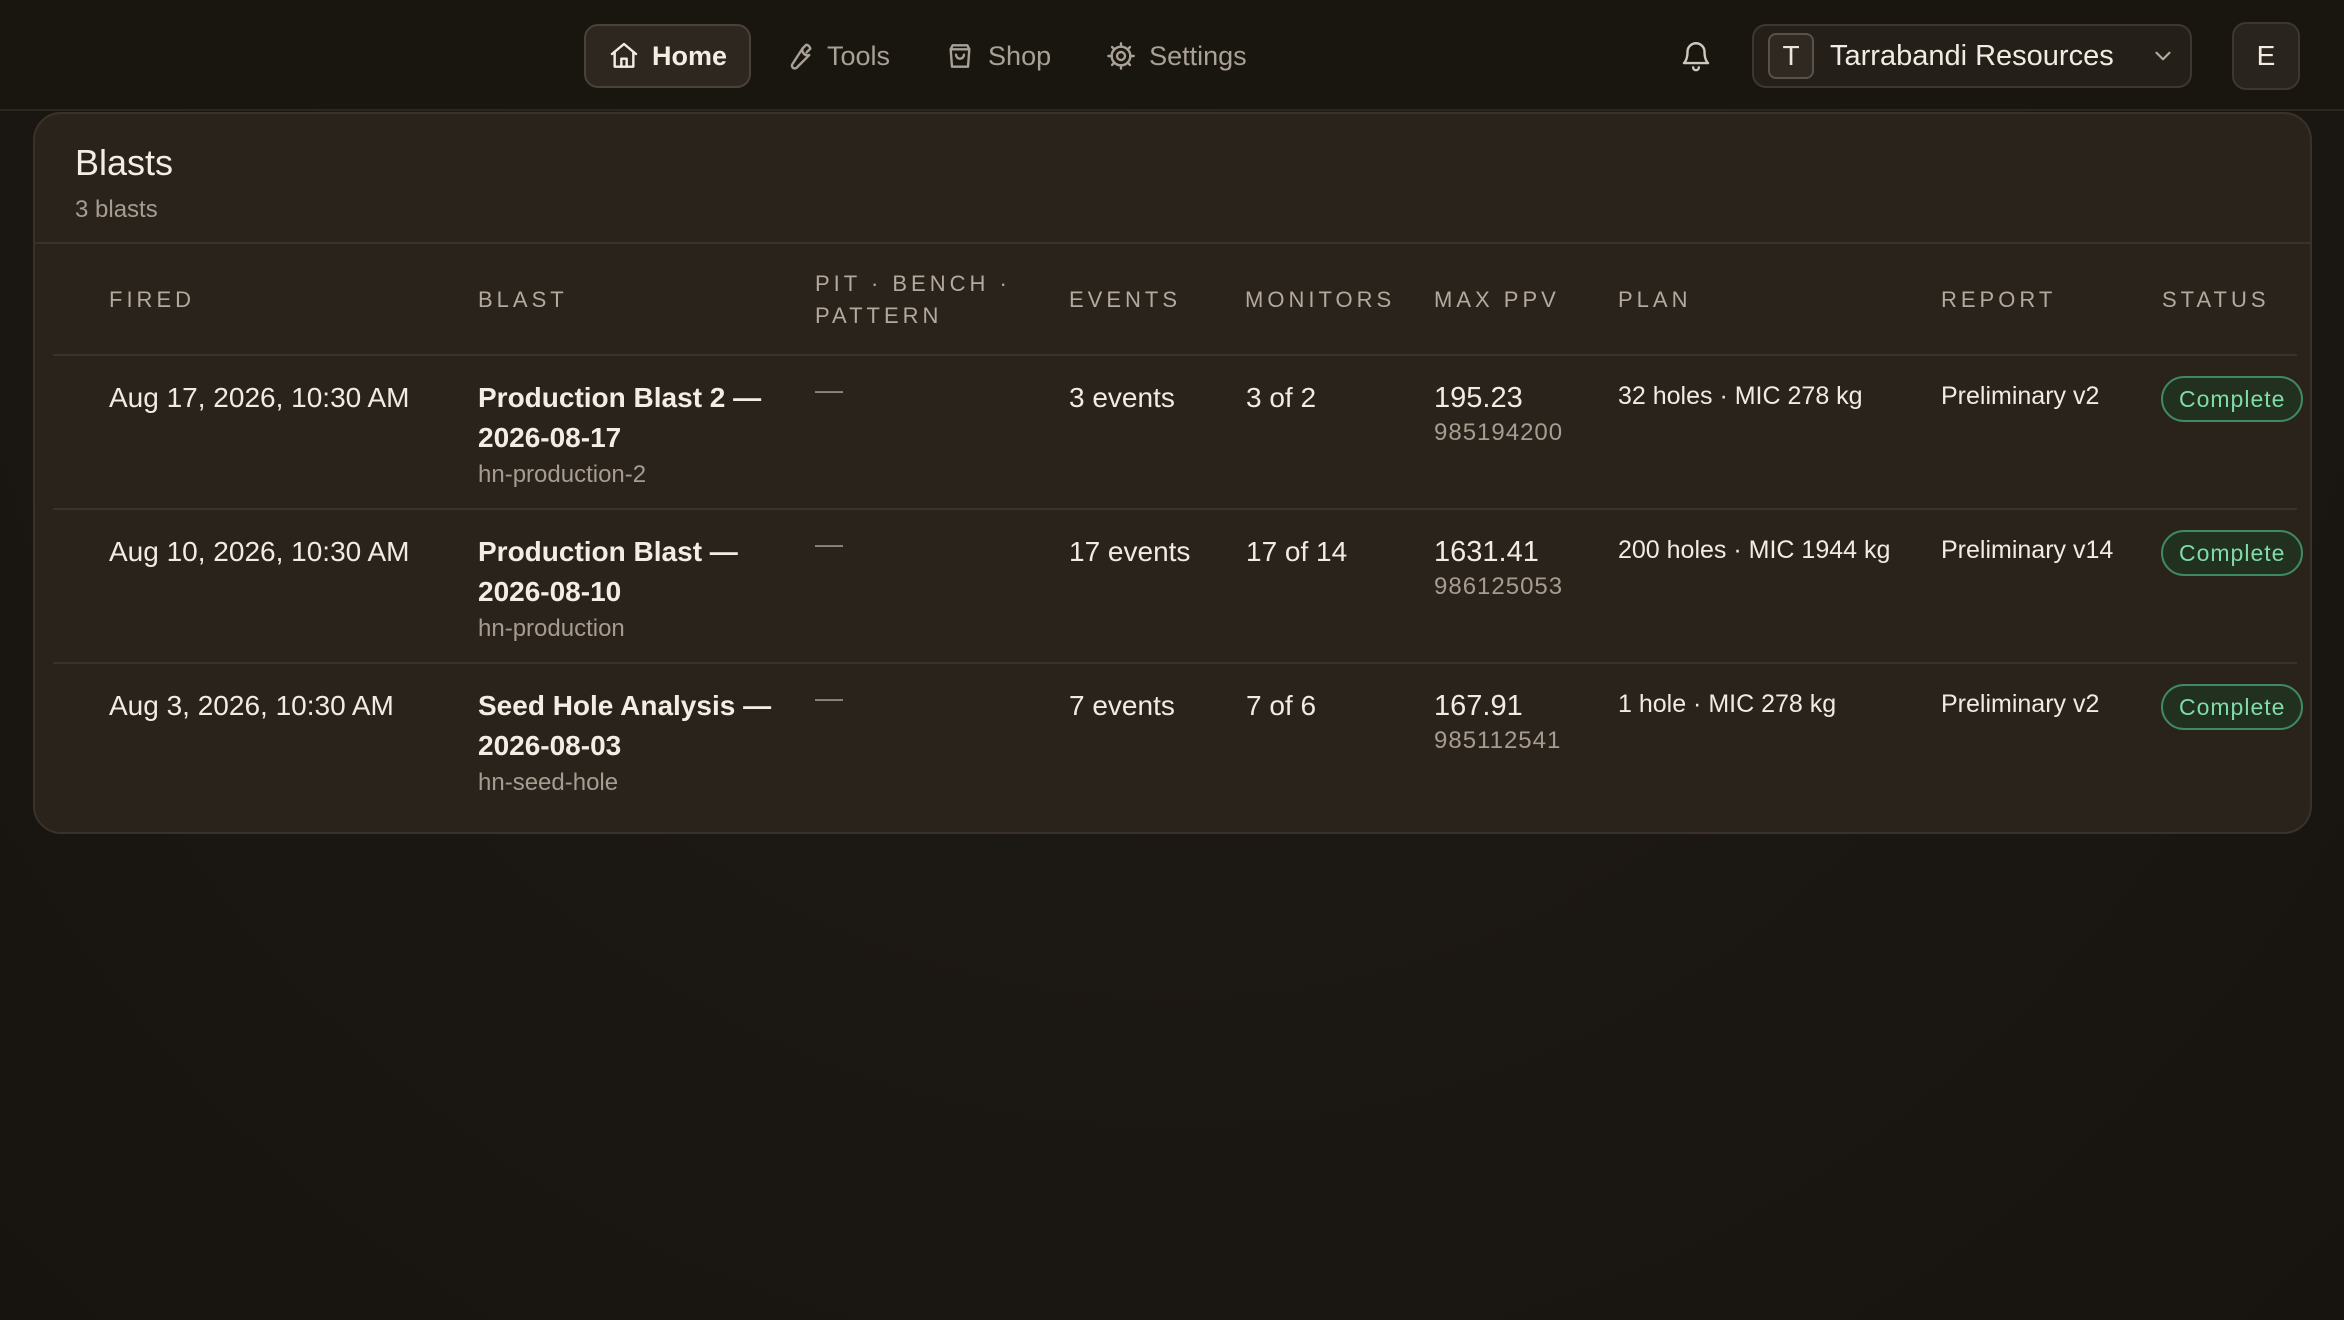  Describe the element at coordinates (1281, 397) in the screenshot. I see `monitors-cell: 3 of 2` at that location.